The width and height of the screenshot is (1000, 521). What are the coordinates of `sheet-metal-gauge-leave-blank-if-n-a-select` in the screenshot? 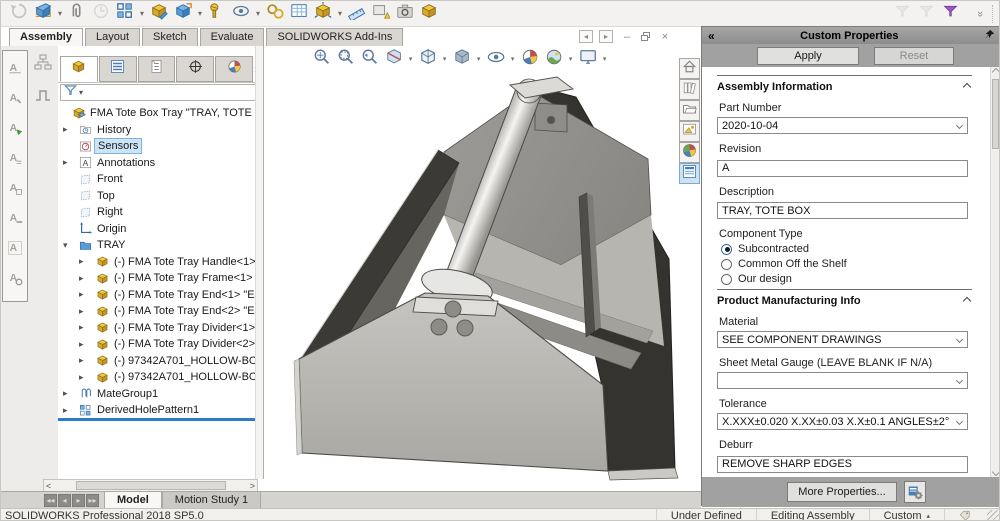 It's located at (842, 380).